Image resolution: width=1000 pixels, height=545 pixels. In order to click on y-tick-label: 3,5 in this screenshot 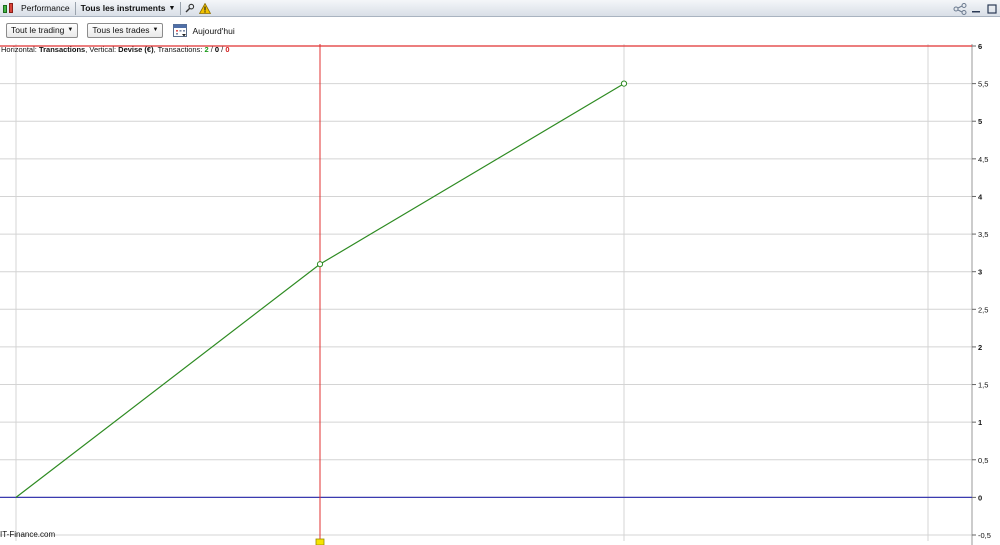, I will do `click(983, 234)`.